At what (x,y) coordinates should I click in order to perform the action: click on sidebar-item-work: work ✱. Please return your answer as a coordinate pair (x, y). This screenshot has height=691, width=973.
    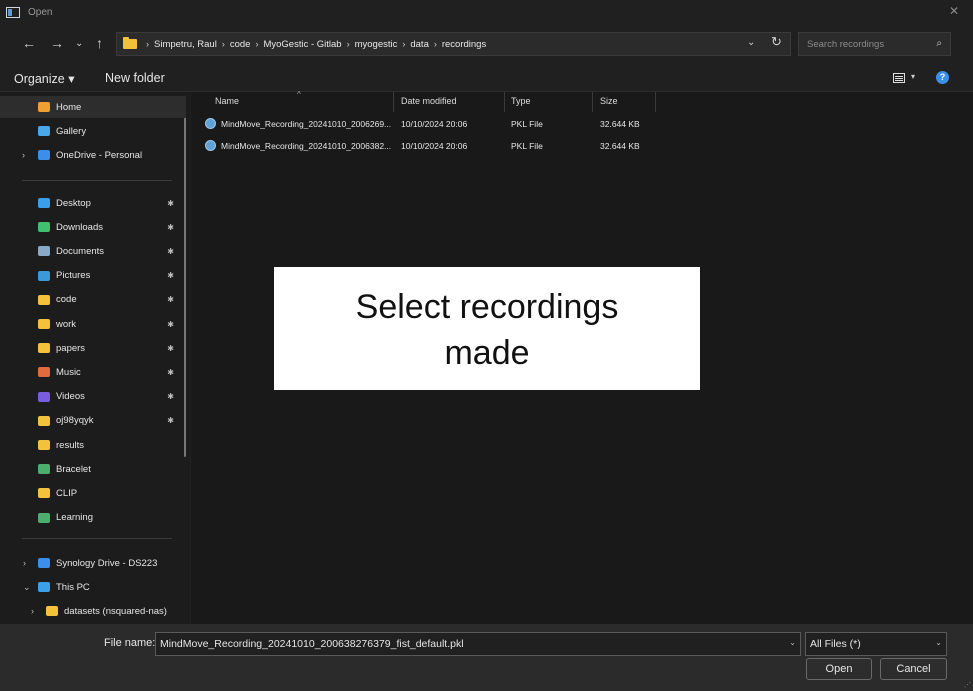
    Looking at the image, I should click on (93, 324).